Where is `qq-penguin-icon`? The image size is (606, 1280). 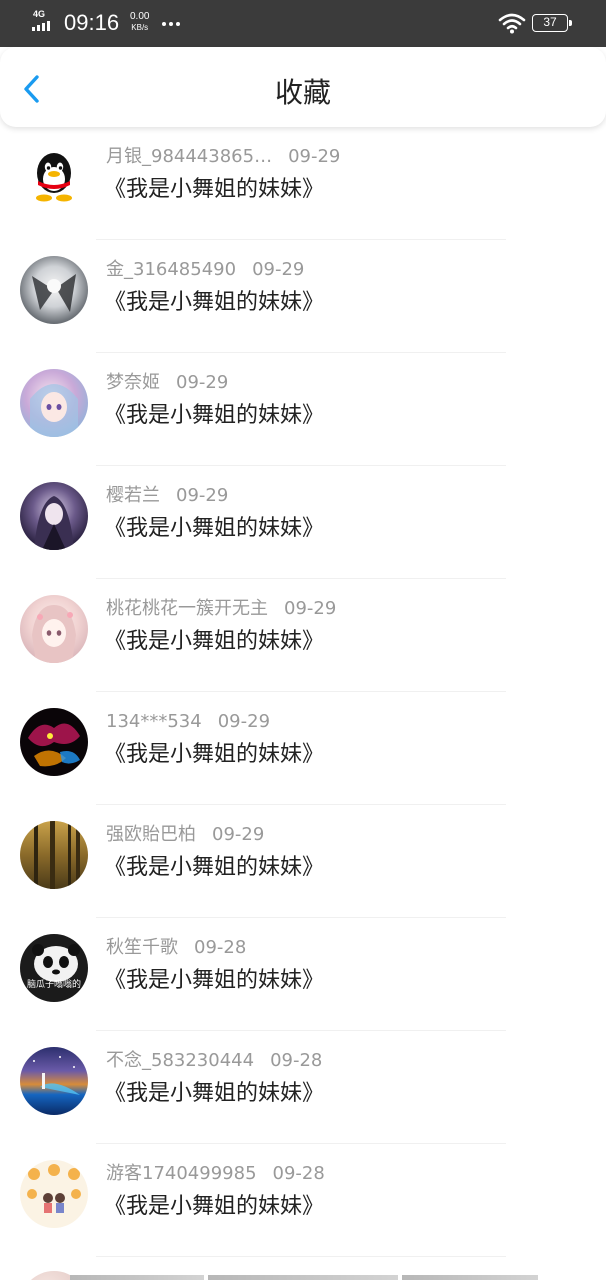
qq-penguin-icon is located at coordinates (54, 177).